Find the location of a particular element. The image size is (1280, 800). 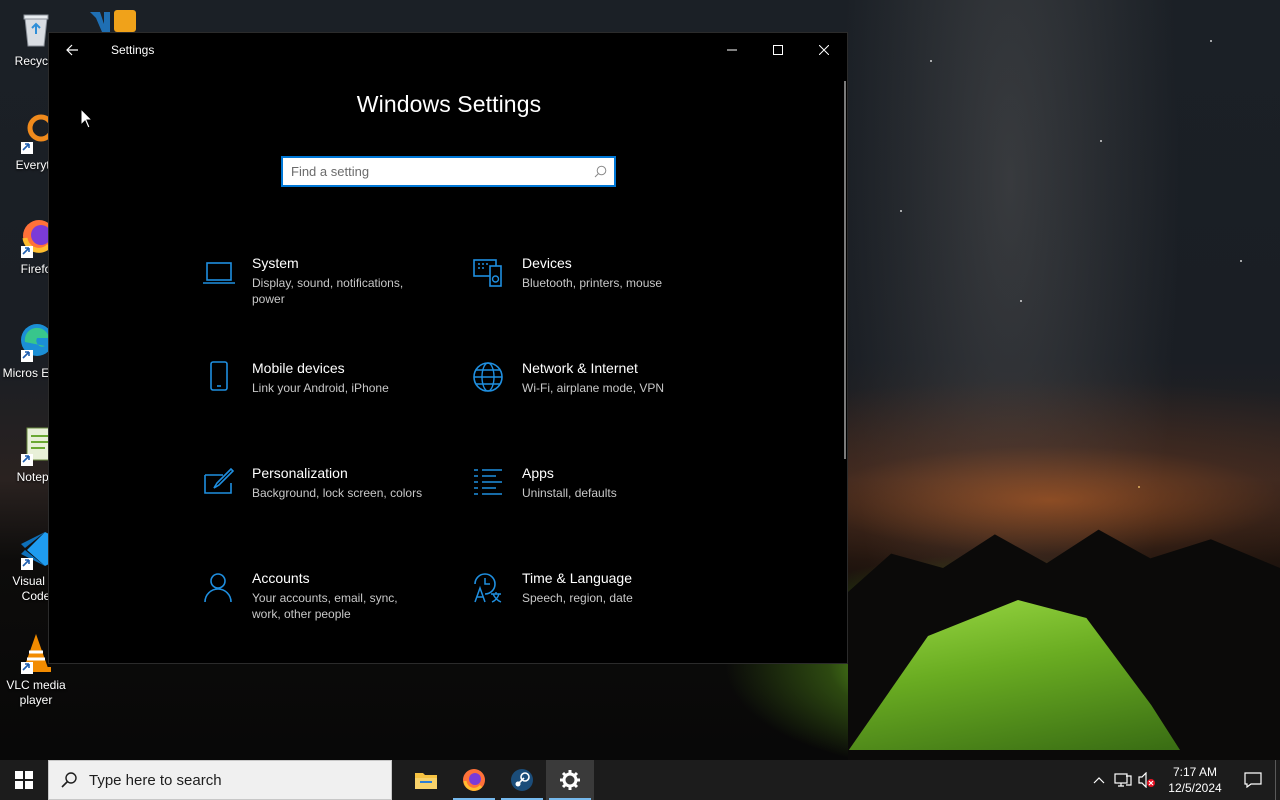

close-icon is located at coordinates (824, 50).